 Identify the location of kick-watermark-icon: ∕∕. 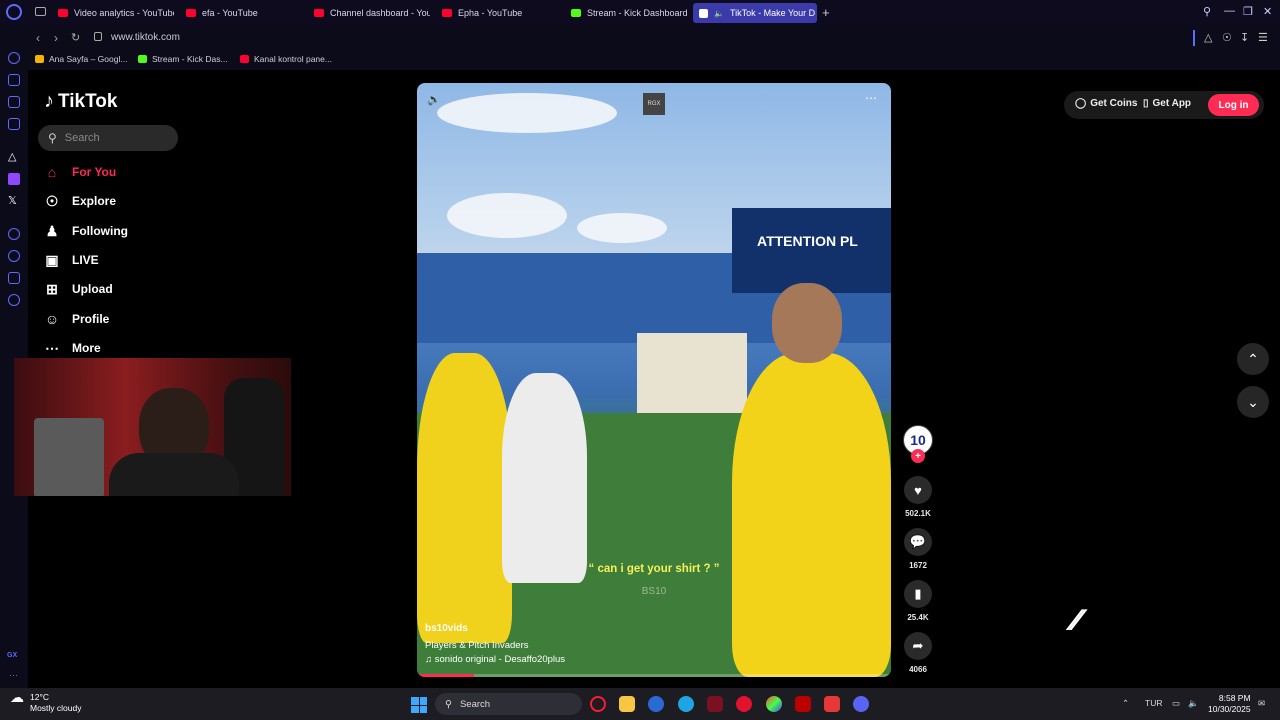
(1076, 620).